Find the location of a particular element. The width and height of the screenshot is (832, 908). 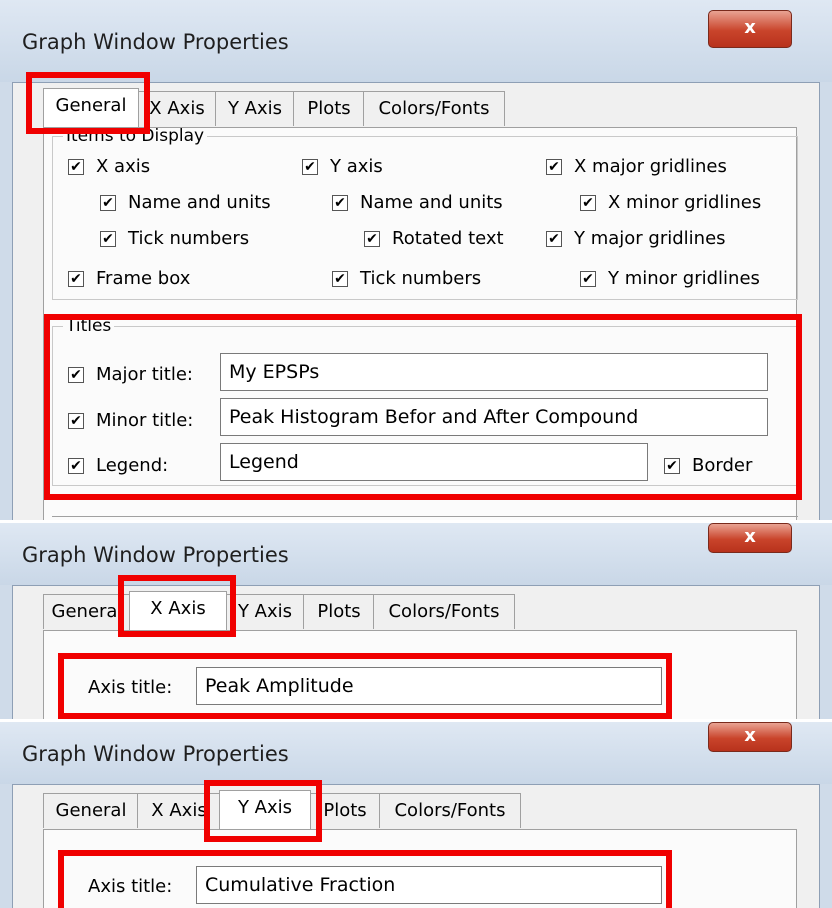

x-tick-numbers-label: Tick numbers is located at coordinates (189, 238).